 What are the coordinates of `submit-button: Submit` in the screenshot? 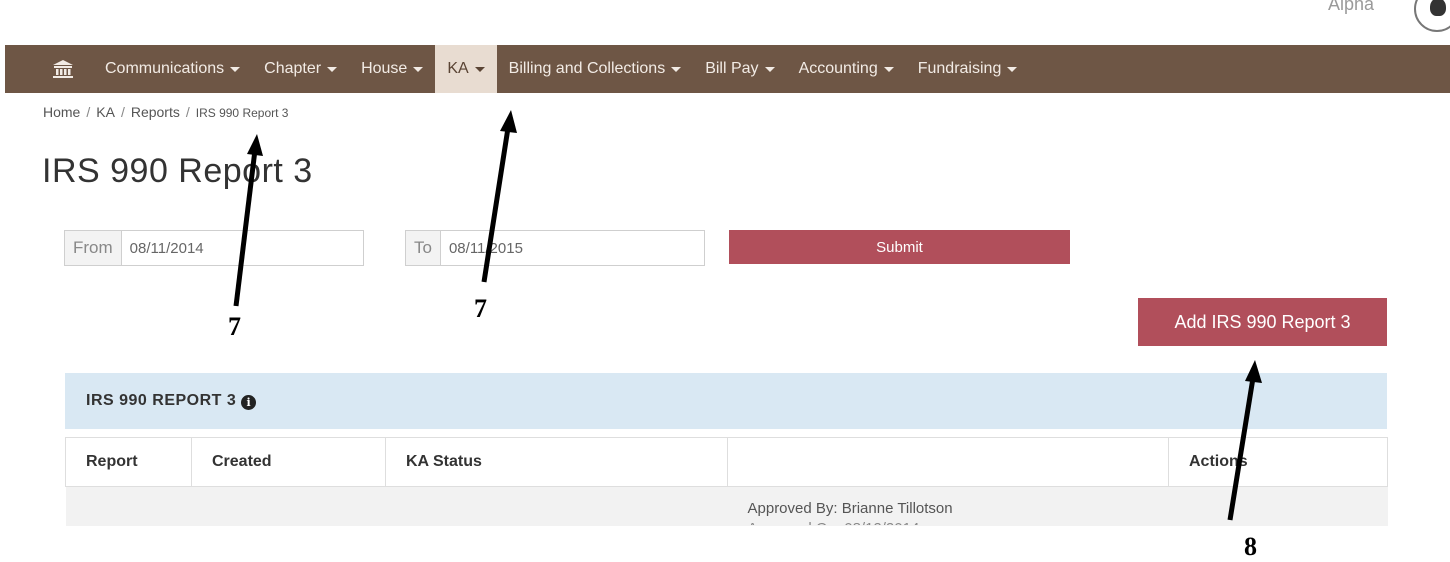 It's located at (899, 247).